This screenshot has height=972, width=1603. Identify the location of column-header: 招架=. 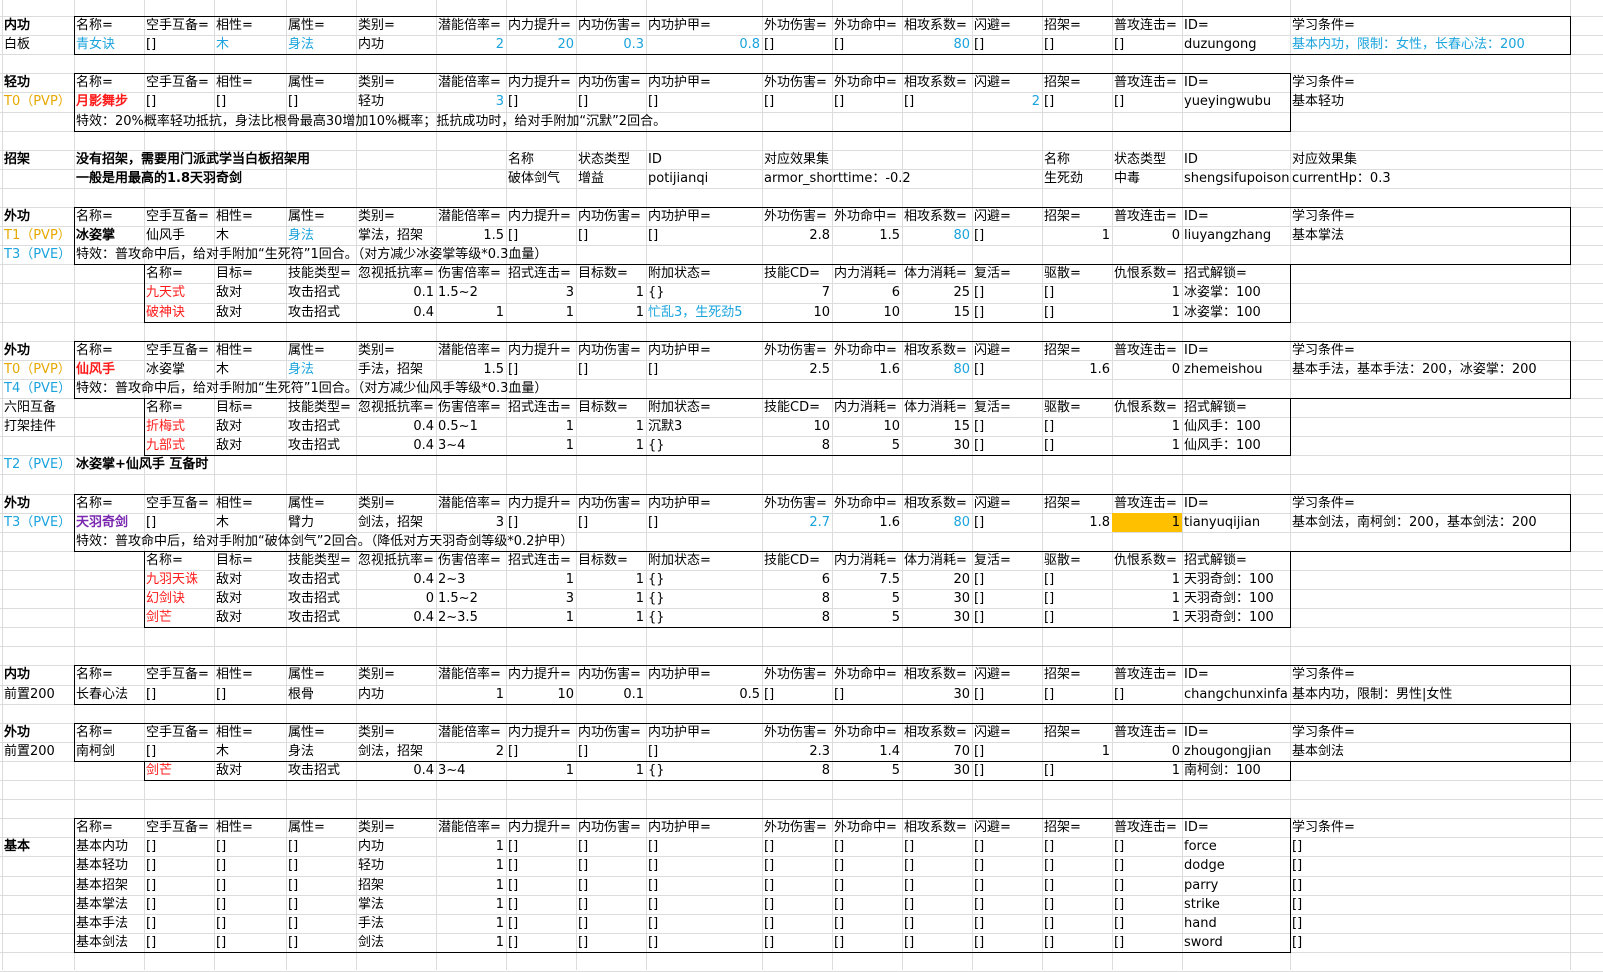
(1077, 827).